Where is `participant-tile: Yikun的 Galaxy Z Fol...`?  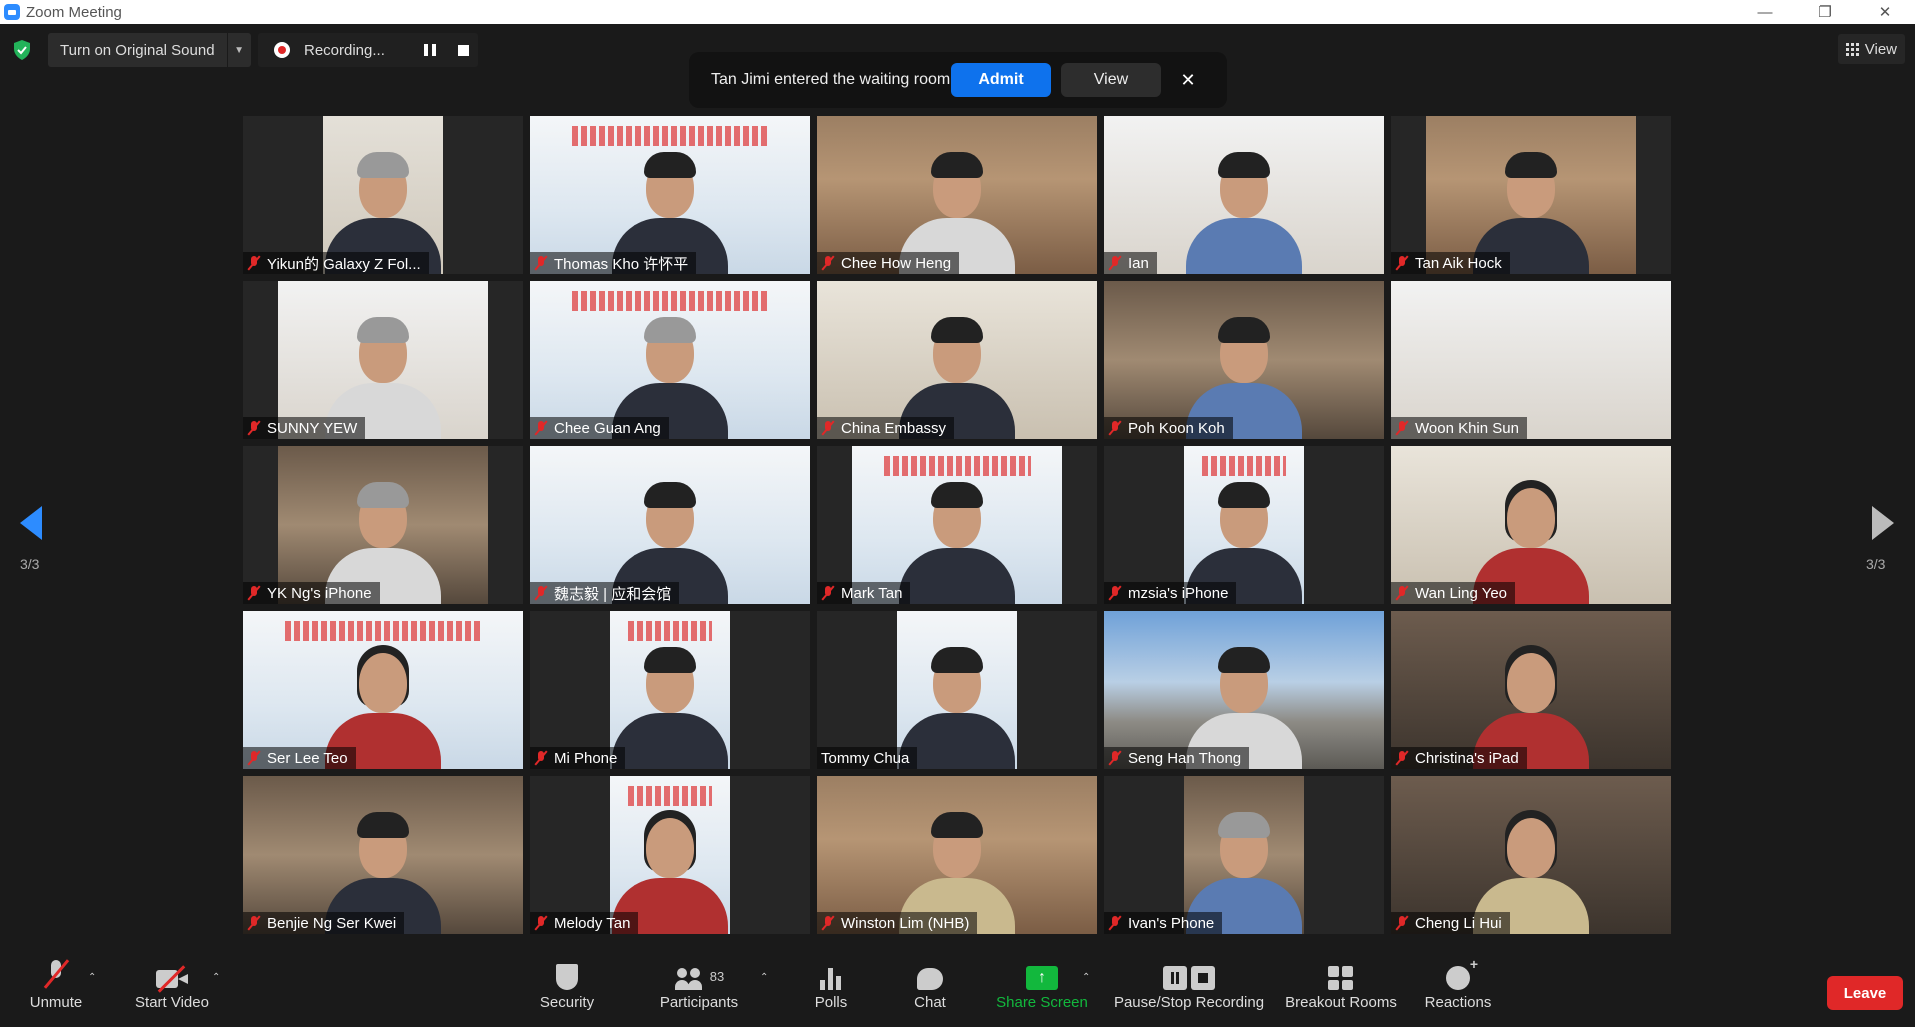
participant-tile: Yikun的 Galaxy Z Fol... is located at coordinates (383, 195).